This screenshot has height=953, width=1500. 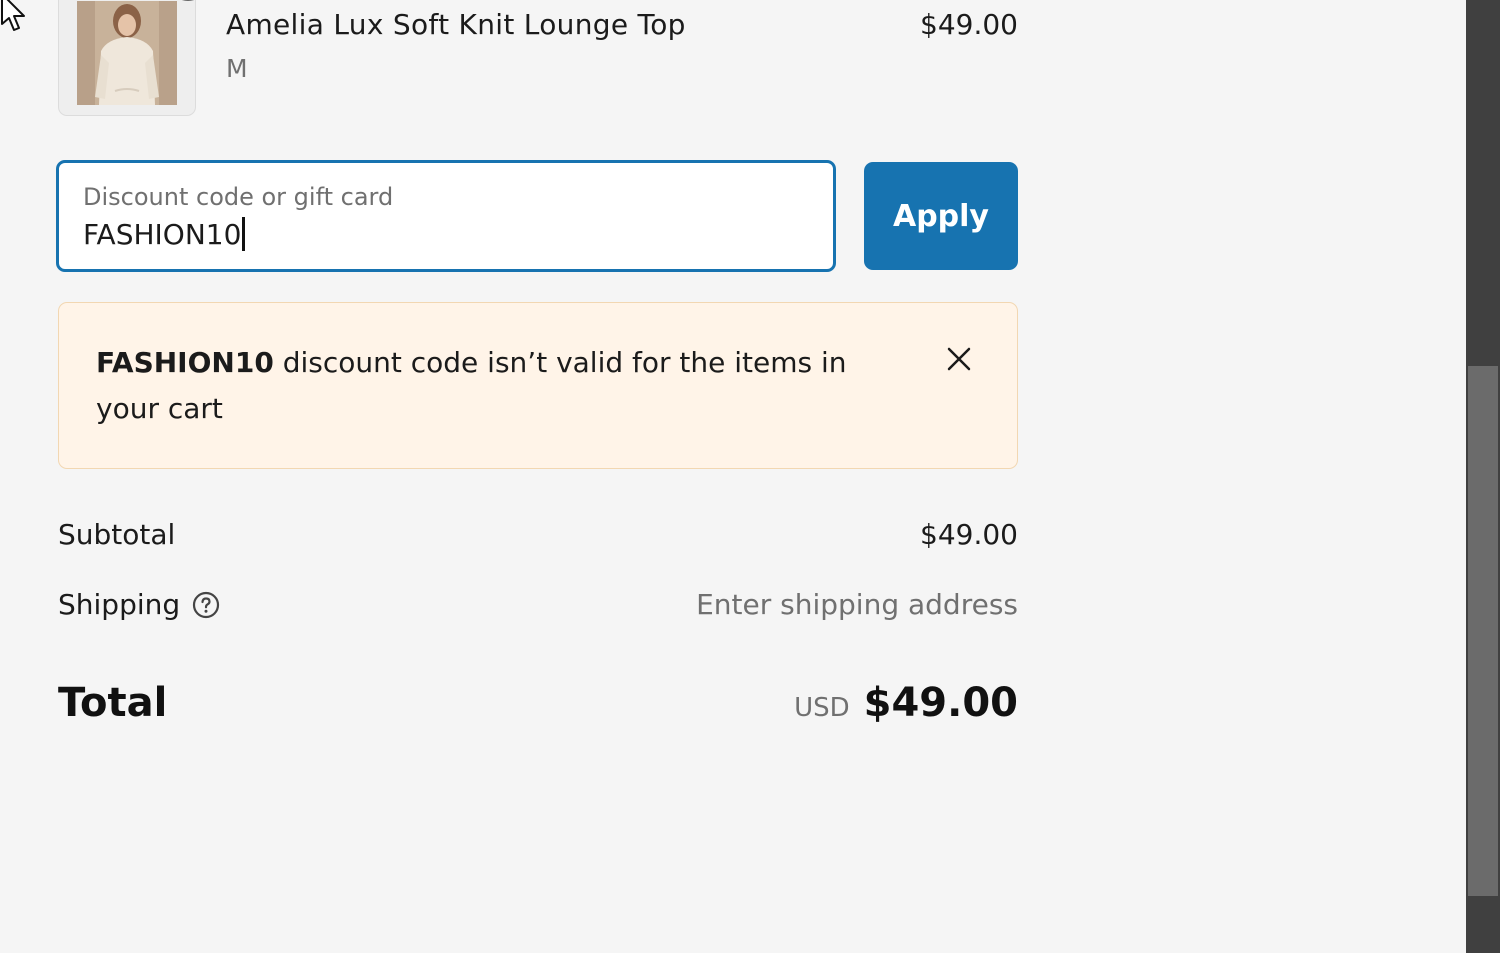 I want to click on product-variant: M, so click(x=237, y=68).